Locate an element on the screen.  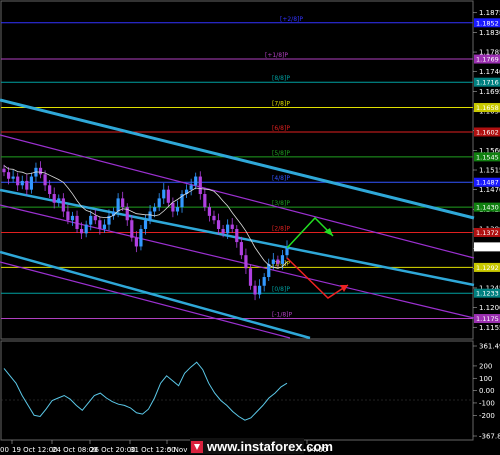
channel-lower-line is located at coordinates (155, 295).